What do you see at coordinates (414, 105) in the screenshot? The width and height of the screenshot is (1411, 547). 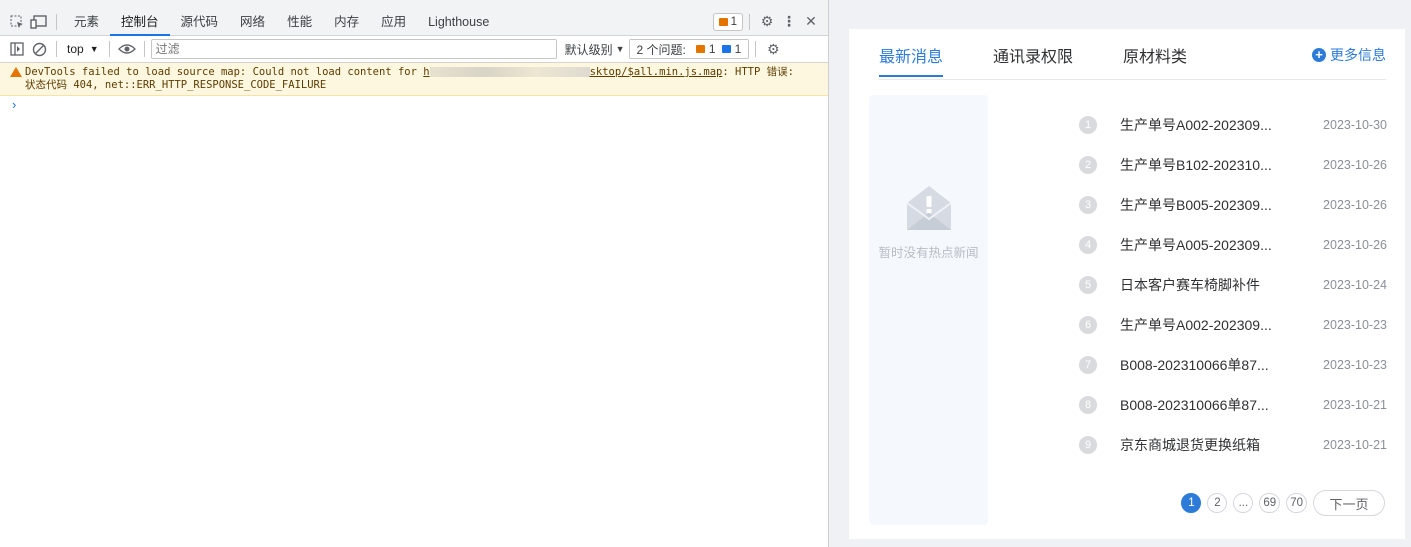 I see `console-prompt: ›` at bounding box center [414, 105].